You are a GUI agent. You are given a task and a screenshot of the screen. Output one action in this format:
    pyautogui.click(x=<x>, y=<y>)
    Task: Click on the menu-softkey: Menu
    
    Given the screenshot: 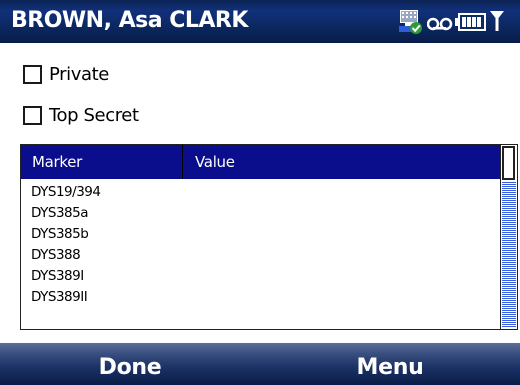 What is the action you would take?
    pyautogui.click(x=390, y=364)
    